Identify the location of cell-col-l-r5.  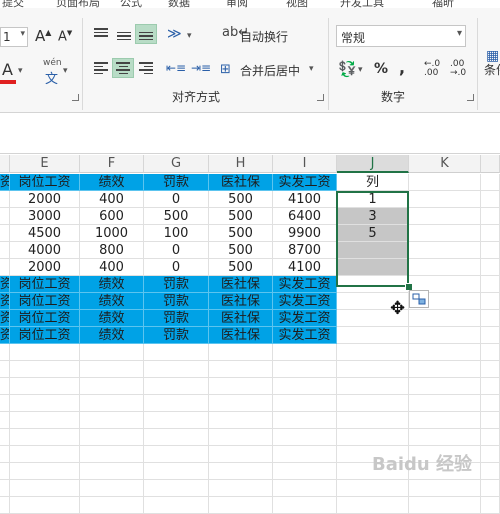
(490, 267).